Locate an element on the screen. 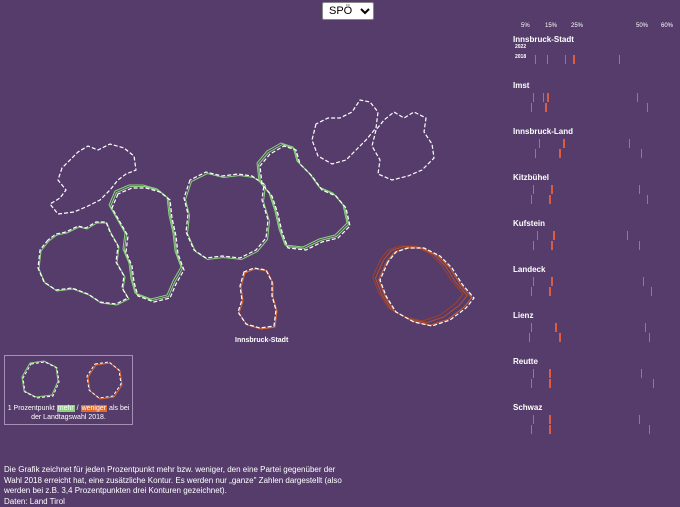 The width and height of the screenshot is (680, 507). region-name: Kufstein is located at coordinates (595, 223).